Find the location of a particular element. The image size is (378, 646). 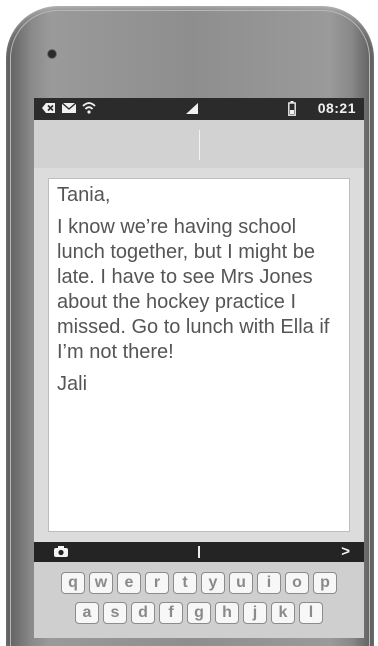

key-w: w is located at coordinates (101, 583).